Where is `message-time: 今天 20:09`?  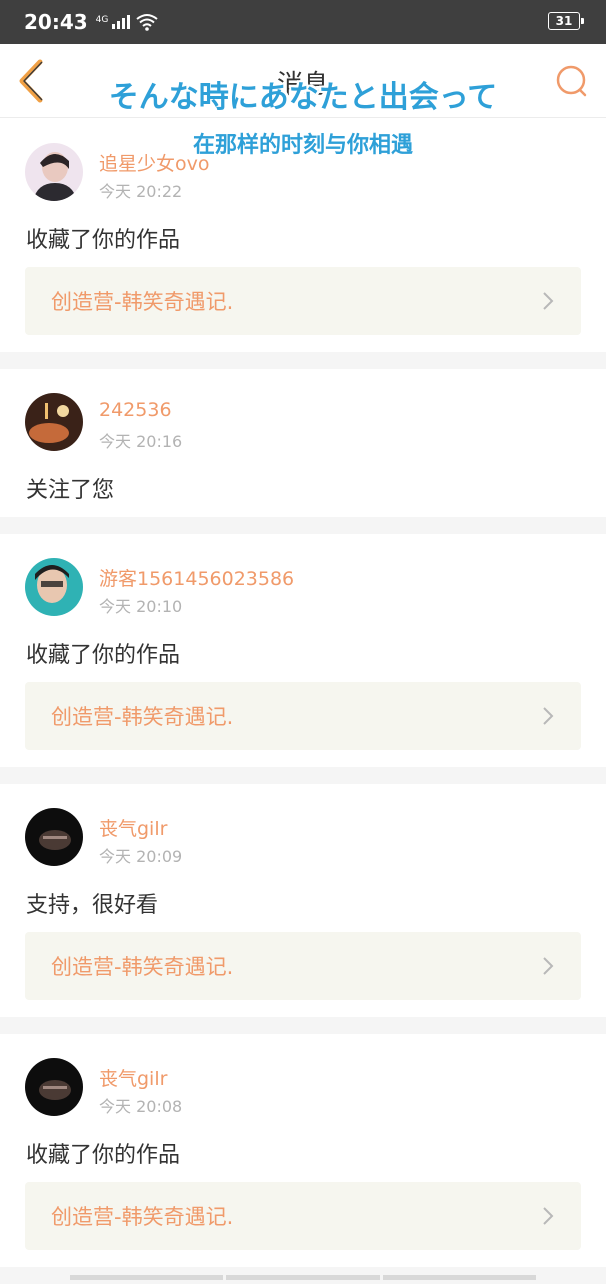
message-time: 今天 20:09 is located at coordinates (140, 855).